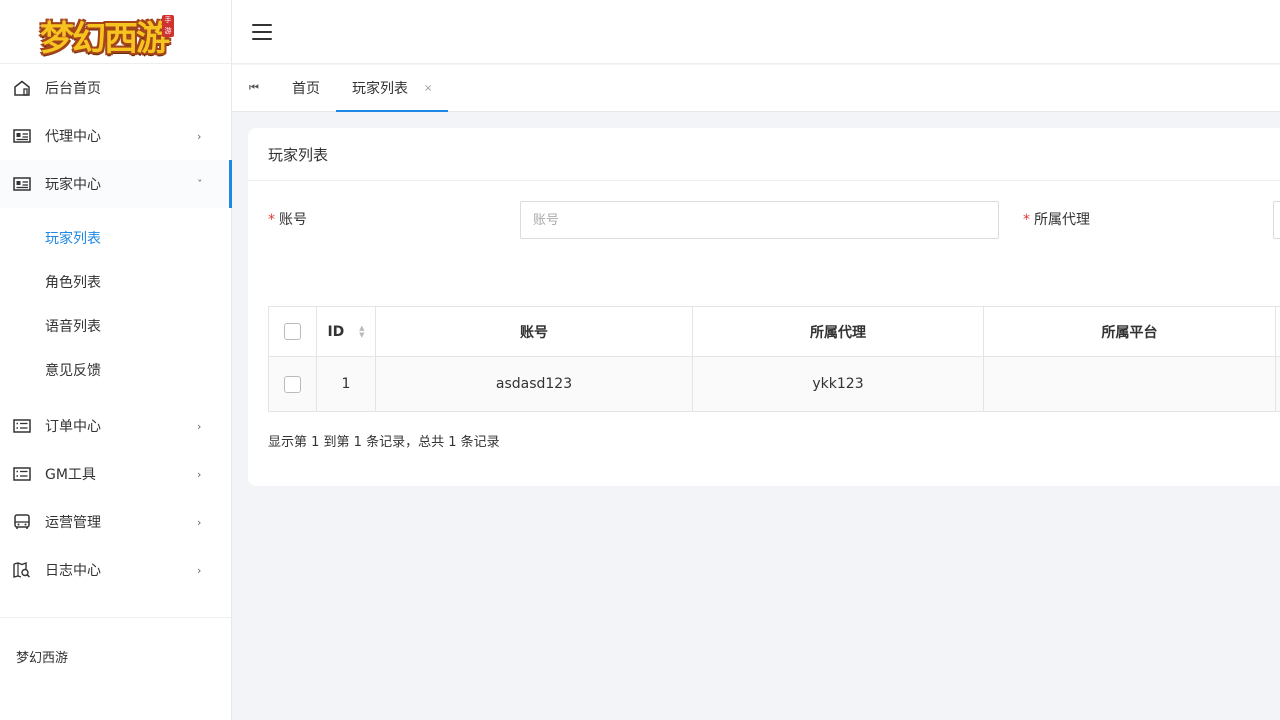 The height and width of the screenshot is (720, 1280). What do you see at coordinates (115, 370) in the screenshot?
I see `submenu-item-feedback: 意见反馈` at bounding box center [115, 370].